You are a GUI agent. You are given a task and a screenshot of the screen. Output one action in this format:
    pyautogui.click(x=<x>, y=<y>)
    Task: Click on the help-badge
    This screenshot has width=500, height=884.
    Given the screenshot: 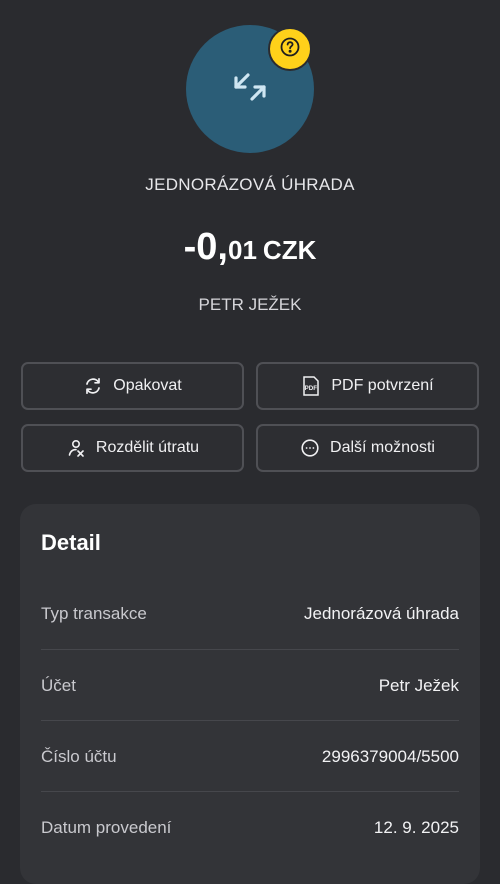 What is the action you would take?
    pyautogui.click(x=290, y=49)
    